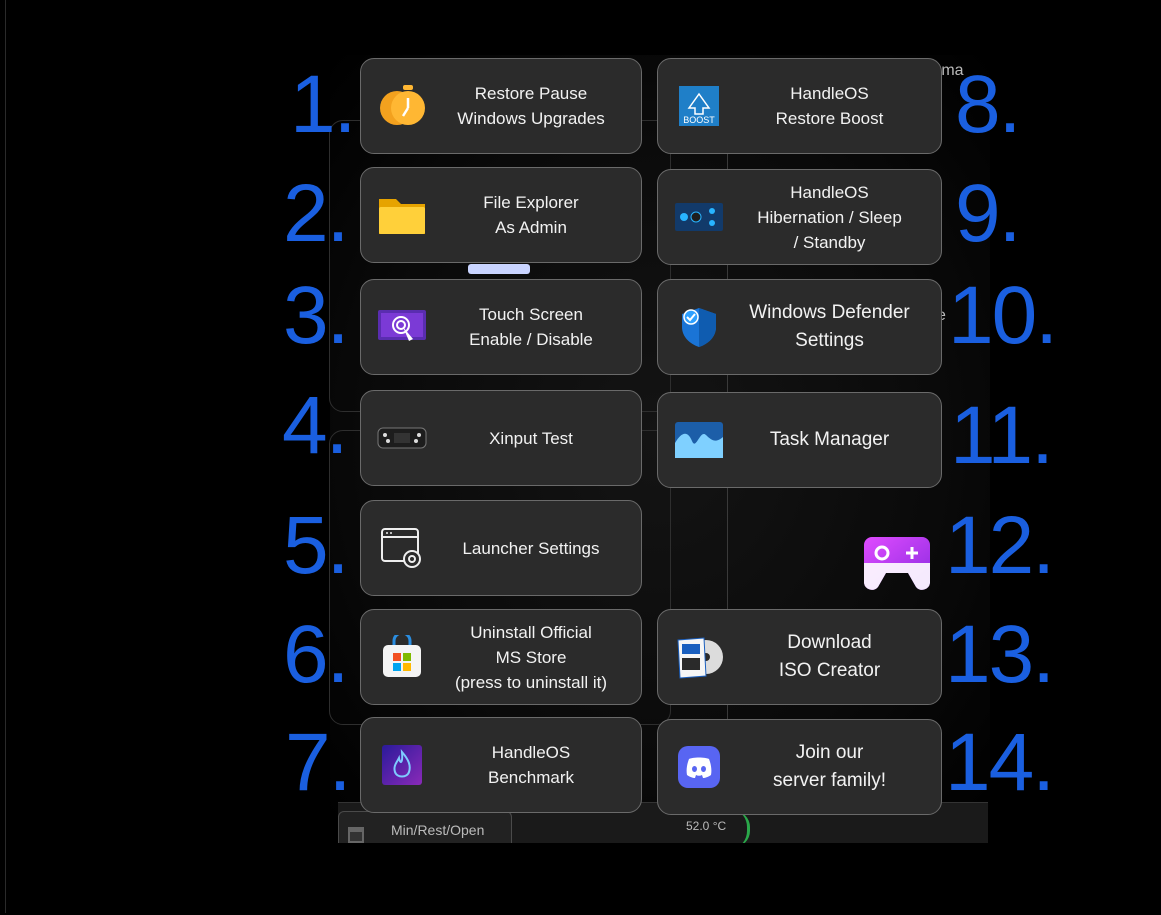 The height and width of the screenshot is (915, 1161). I want to click on card-label-line: File Explorer, so click(531, 202).